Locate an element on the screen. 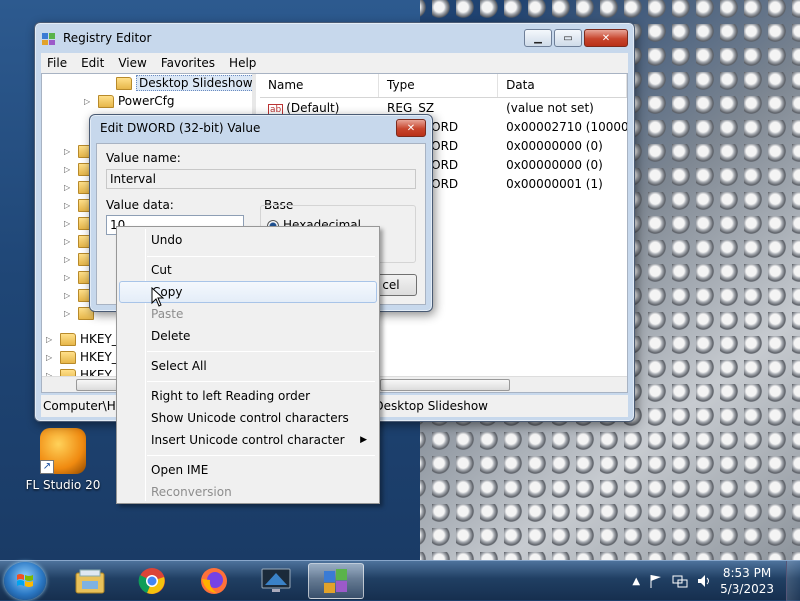 Image resolution: width=800 pixels, height=601 pixels. menu-item-insert-unicode: Insert Unicode control character ▶ is located at coordinates (248, 440).